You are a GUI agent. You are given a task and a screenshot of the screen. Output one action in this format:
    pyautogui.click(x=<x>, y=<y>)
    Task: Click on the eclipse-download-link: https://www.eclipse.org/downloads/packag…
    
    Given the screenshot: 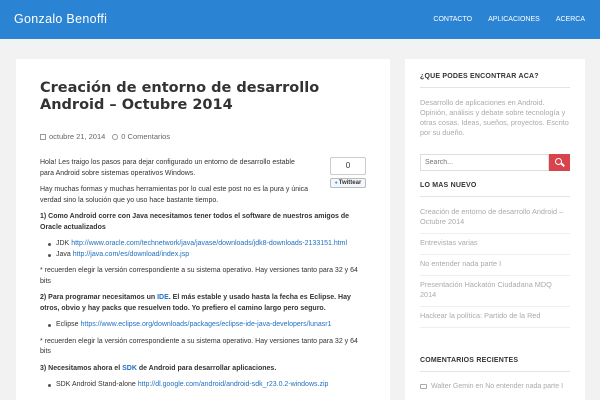 What is the action you would take?
    pyautogui.click(x=206, y=324)
    